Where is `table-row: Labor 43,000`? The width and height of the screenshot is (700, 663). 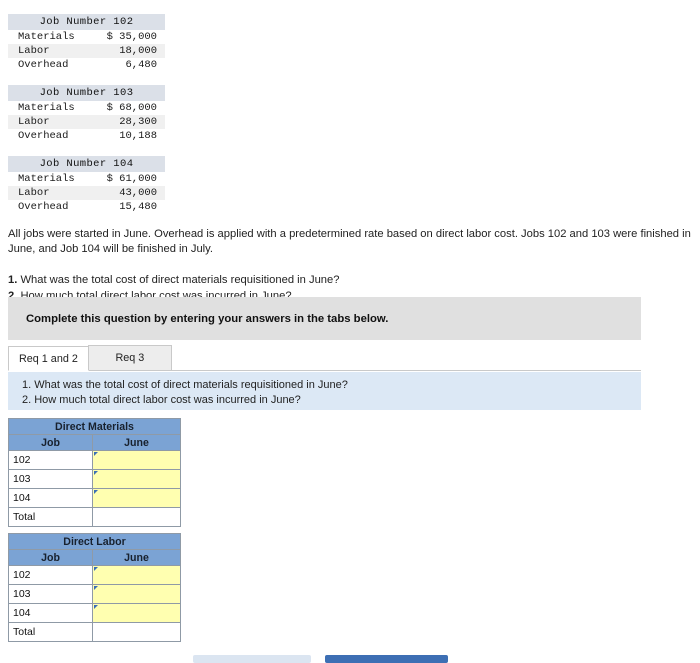 table-row: Labor 43,000 is located at coordinates (86, 193).